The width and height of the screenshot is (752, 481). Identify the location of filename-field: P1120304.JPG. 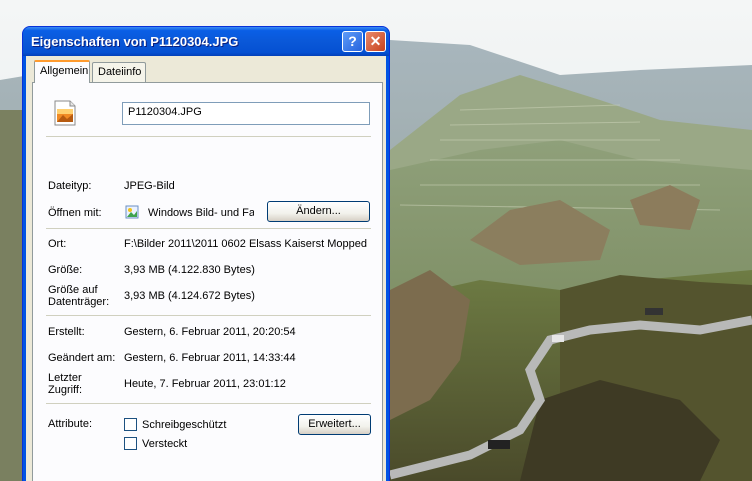
(246, 113).